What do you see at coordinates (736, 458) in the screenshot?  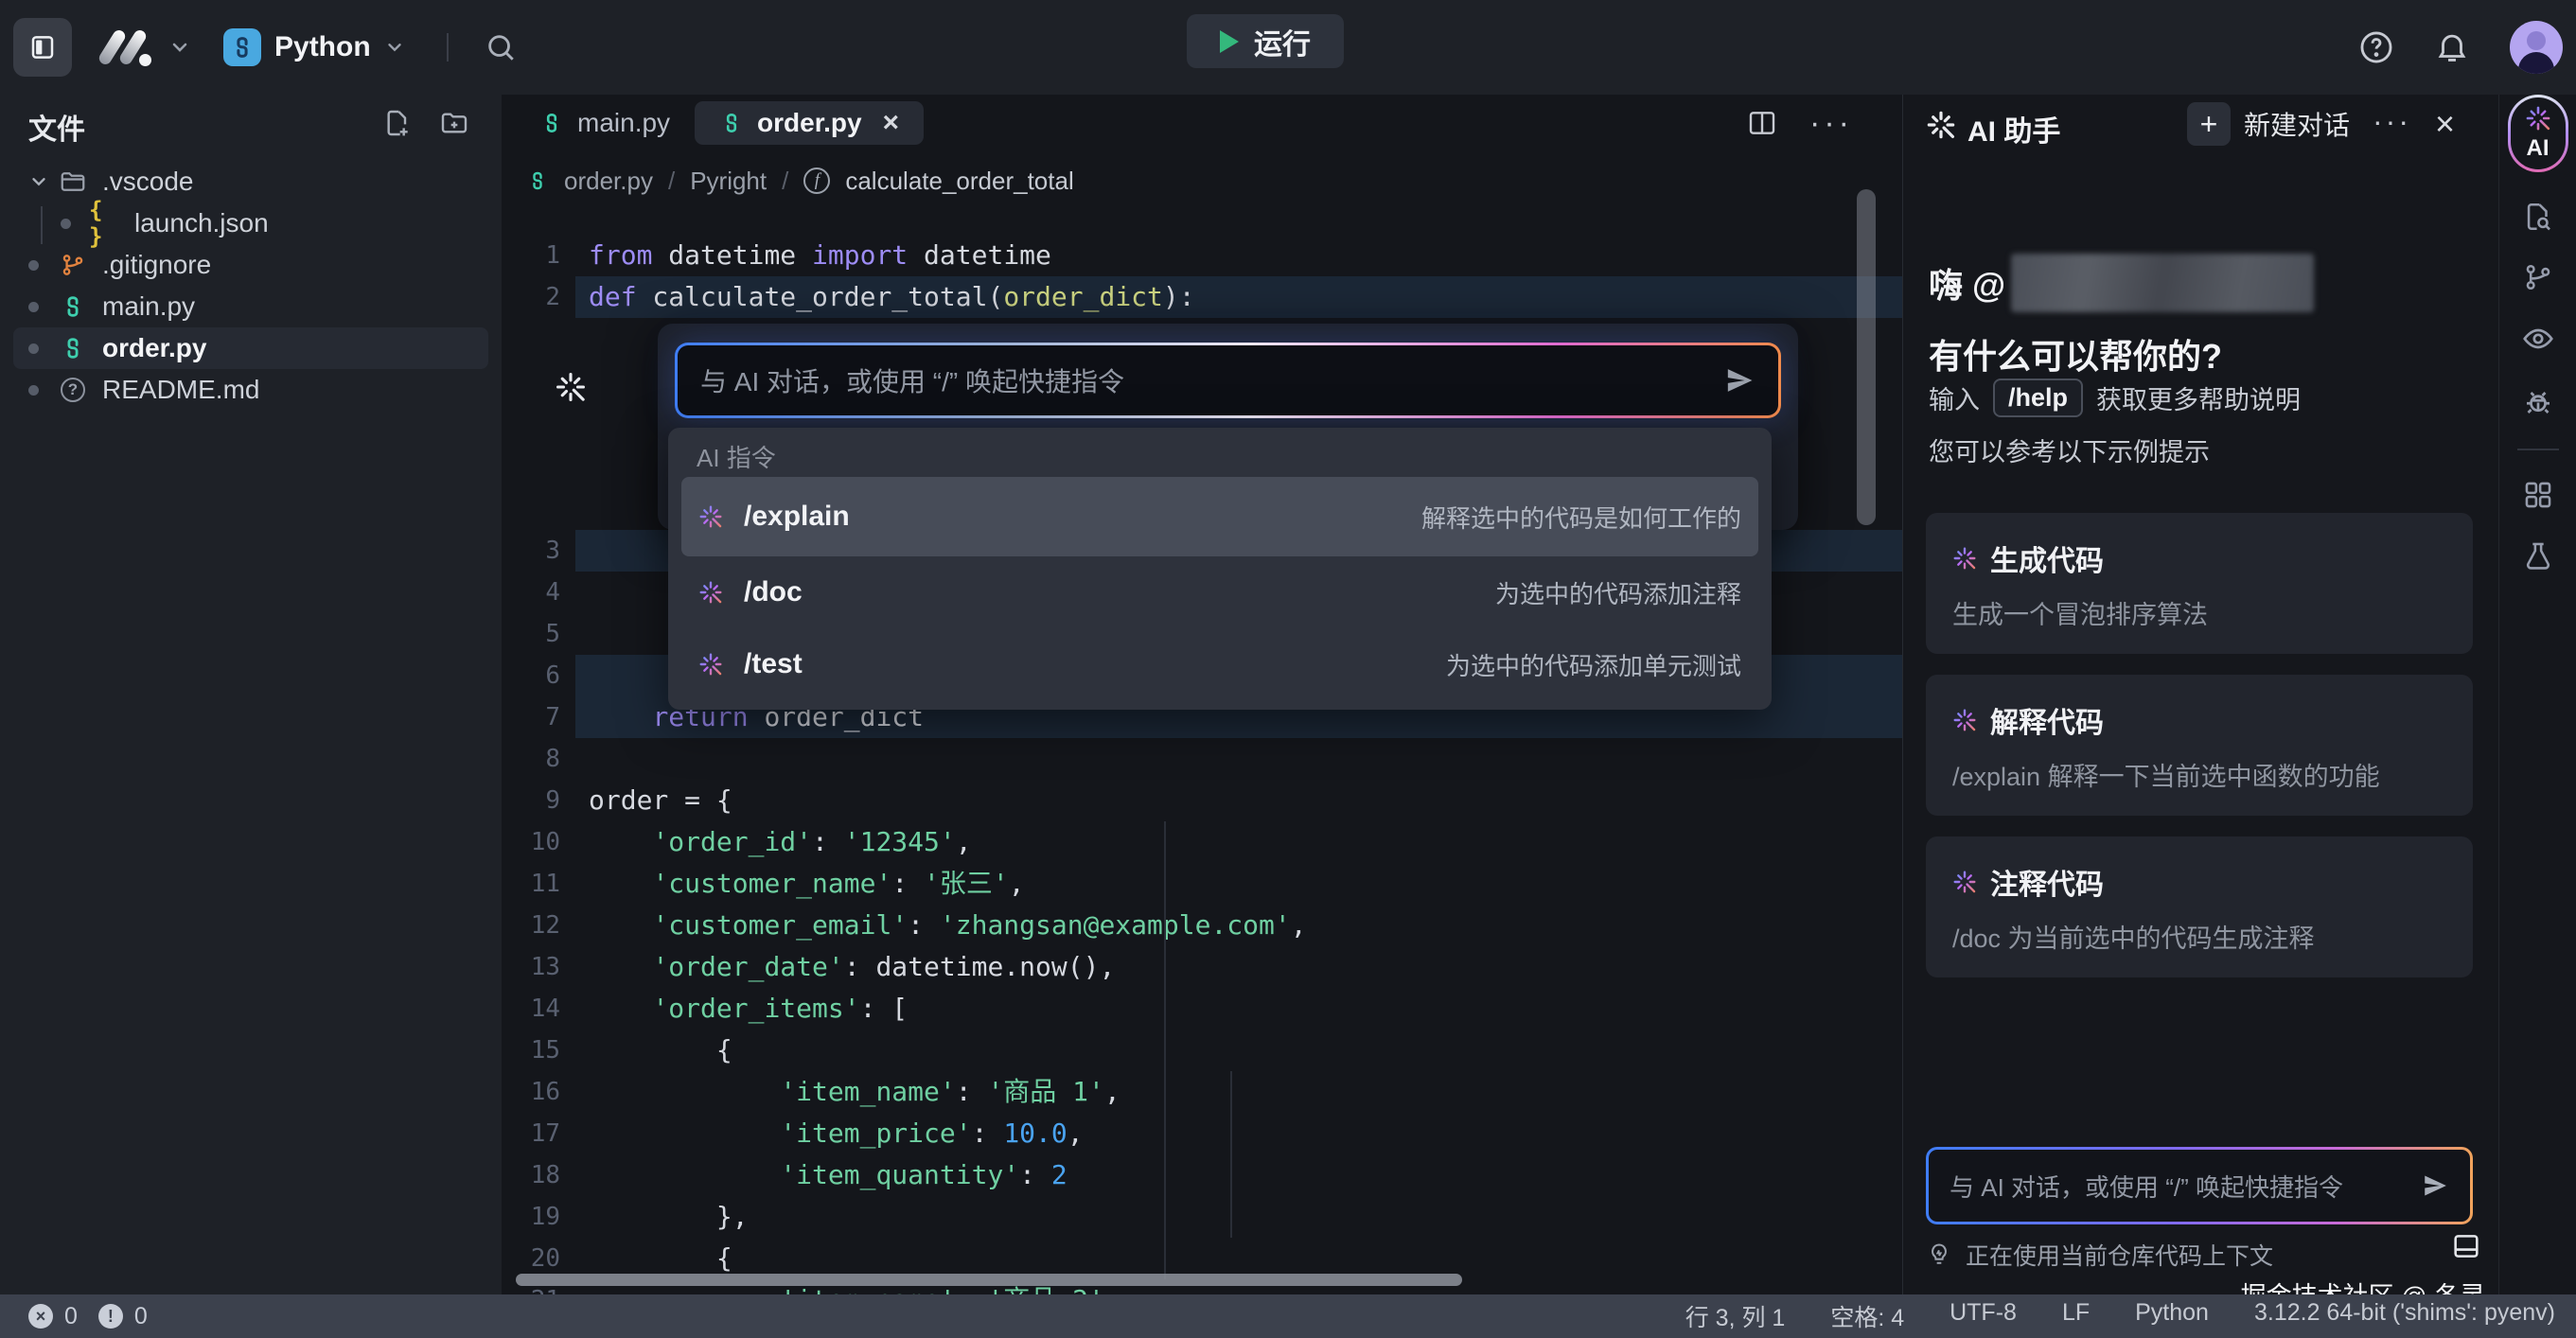 I see `ai-command-menu-title: AI 指令` at bounding box center [736, 458].